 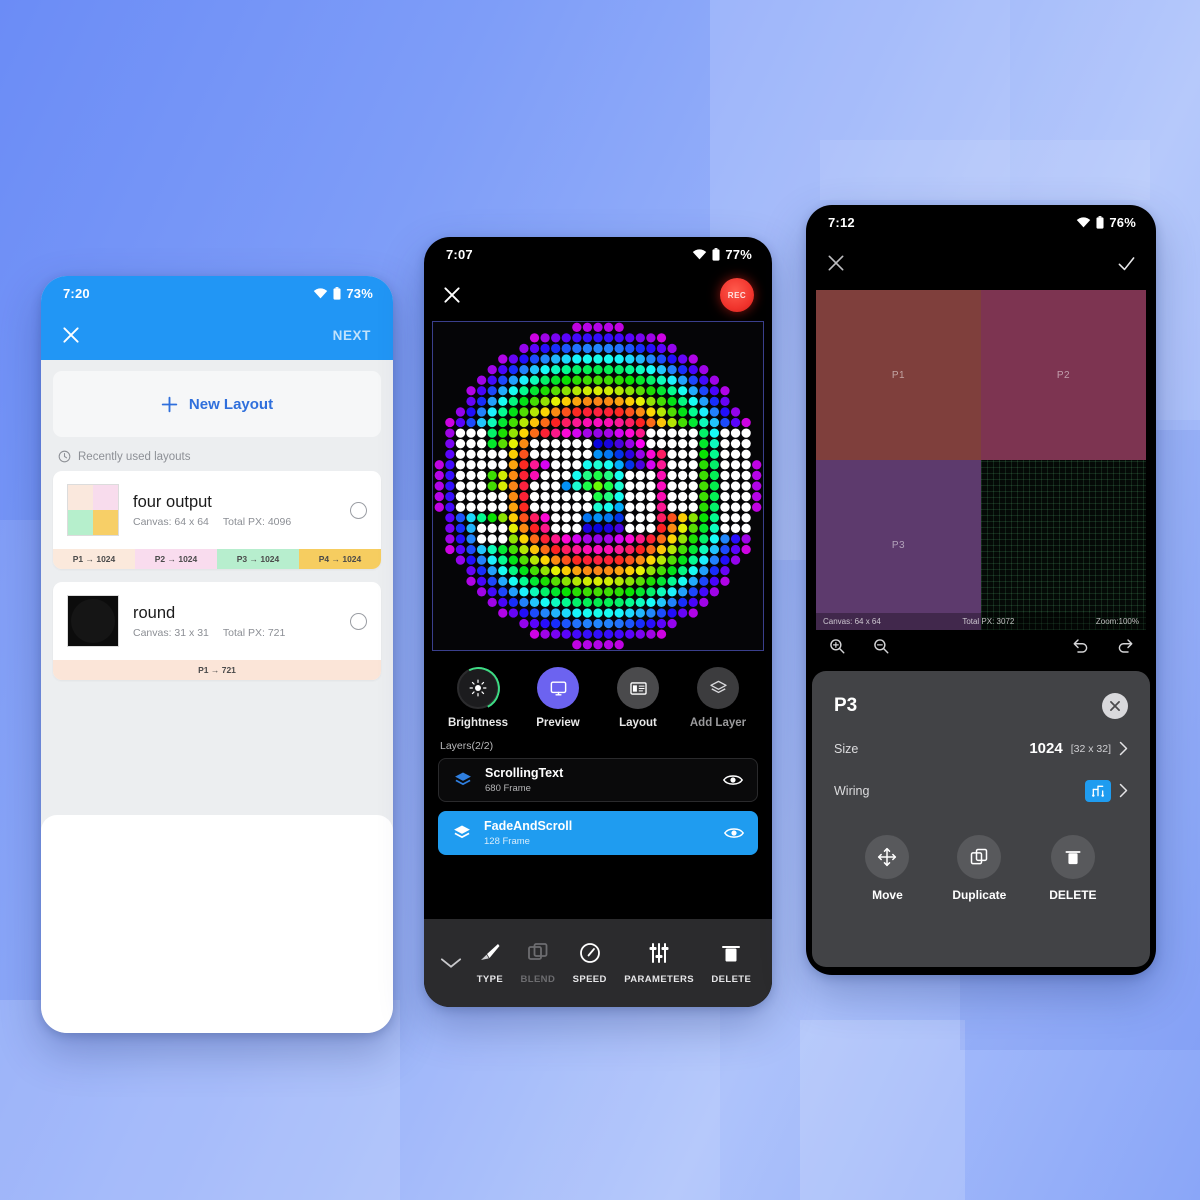 I want to click on action-delete: DELETE, so click(x=1073, y=868).